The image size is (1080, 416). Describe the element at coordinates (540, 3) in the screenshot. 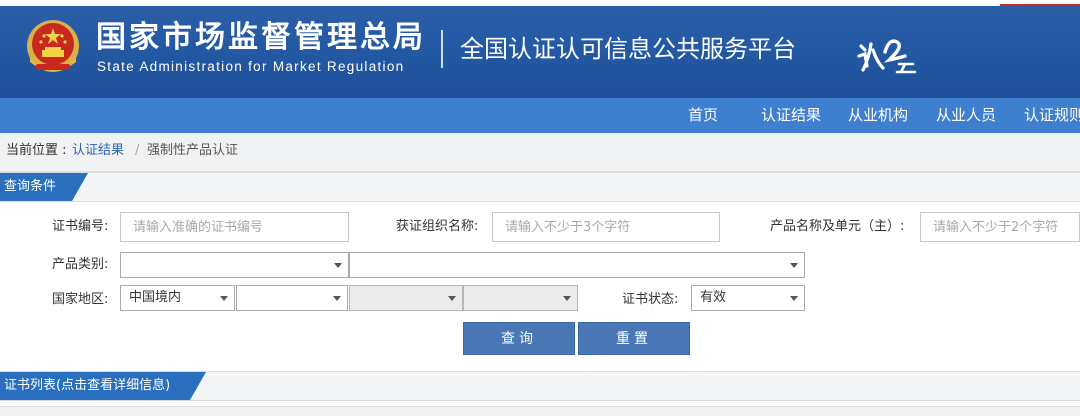

I see `top-strip` at that location.